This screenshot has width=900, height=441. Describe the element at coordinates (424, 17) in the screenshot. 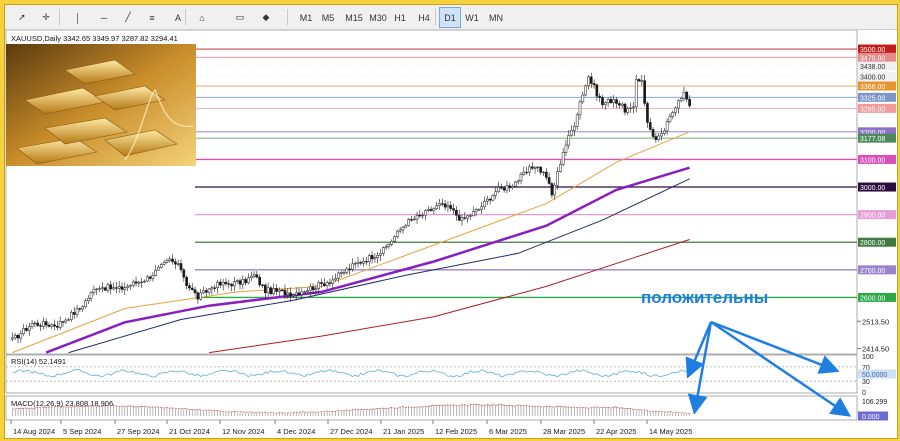

I see `timeframe-h4: H4` at that location.